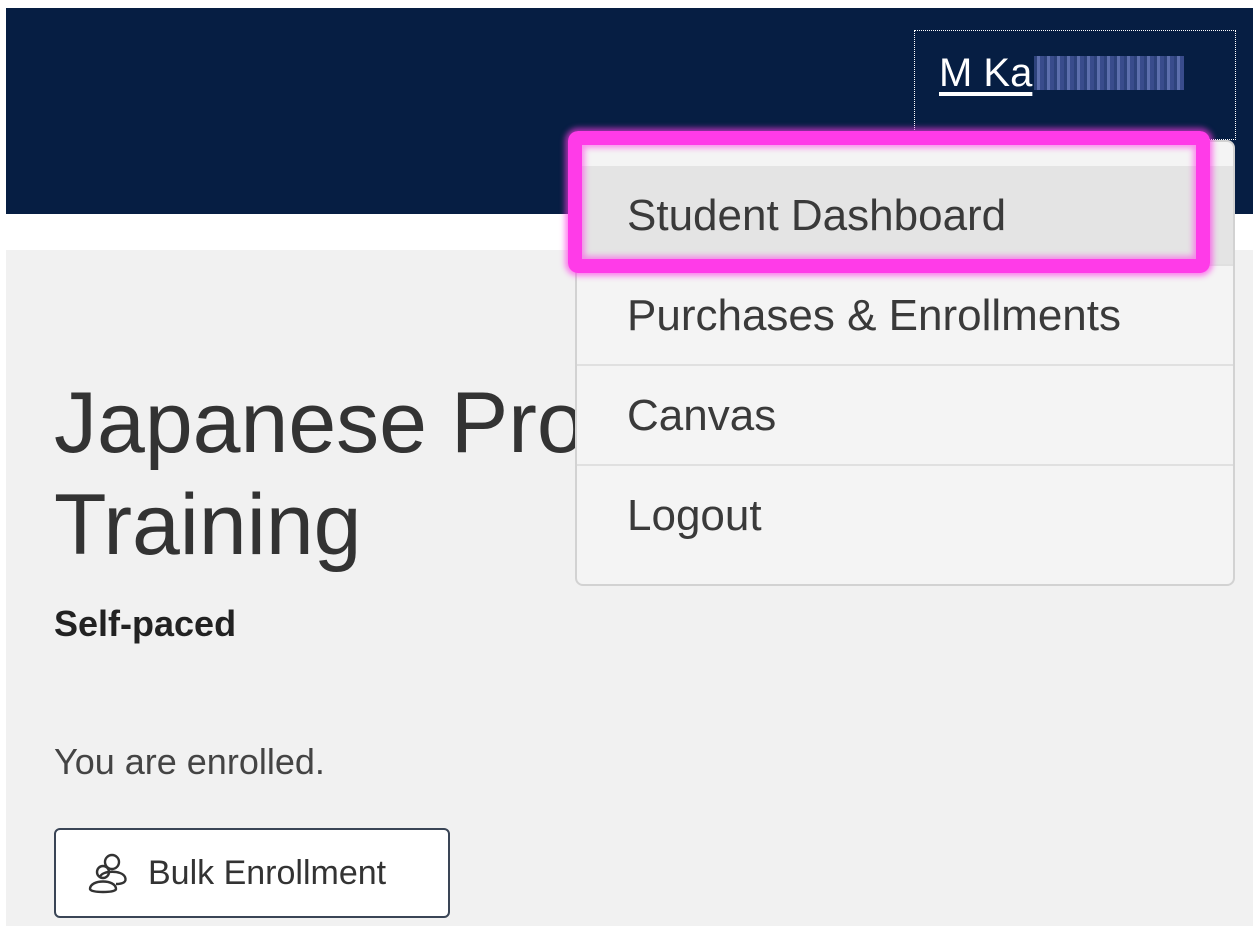 The width and height of the screenshot is (1257, 926). What do you see at coordinates (986, 73) in the screenshot?
I see `user-name-text: M Ka` at bounding box center [986, 73].